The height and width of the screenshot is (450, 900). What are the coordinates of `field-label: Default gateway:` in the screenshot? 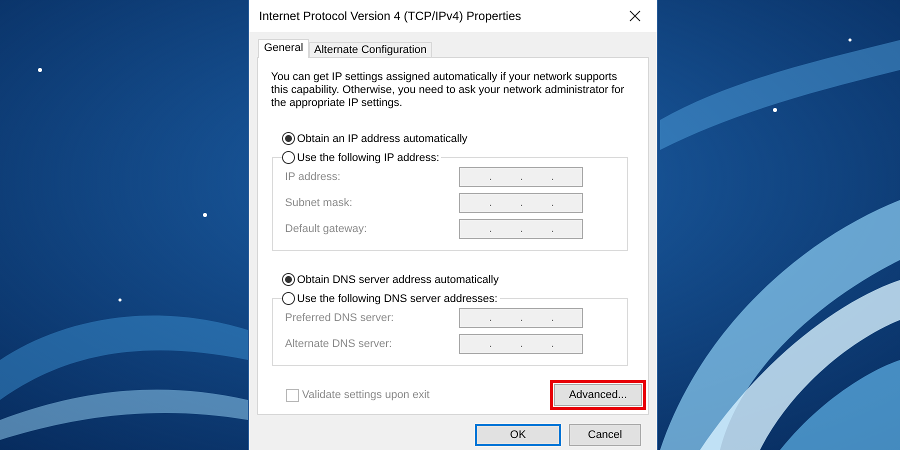 It's located at (326, 229).